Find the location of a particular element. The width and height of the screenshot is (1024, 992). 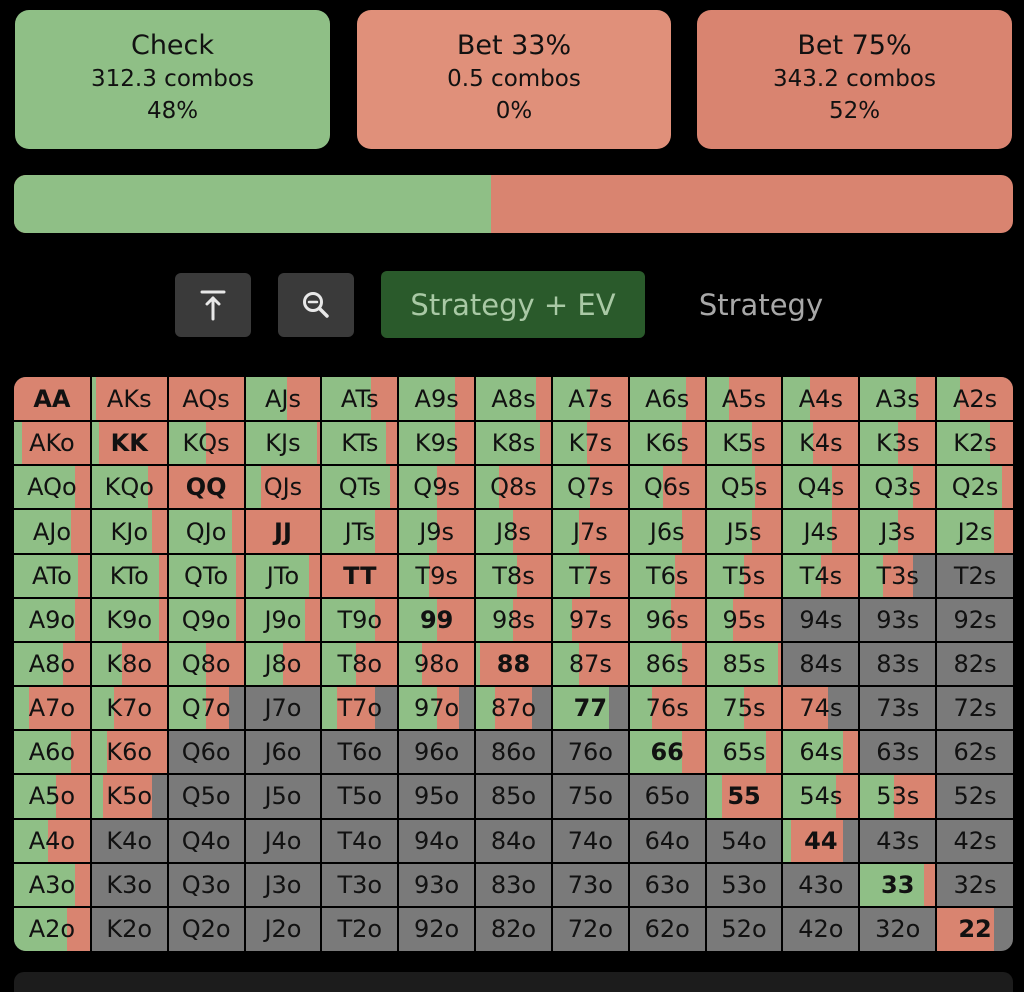

hand-cell: 94s is located at coordinates (821, 619).